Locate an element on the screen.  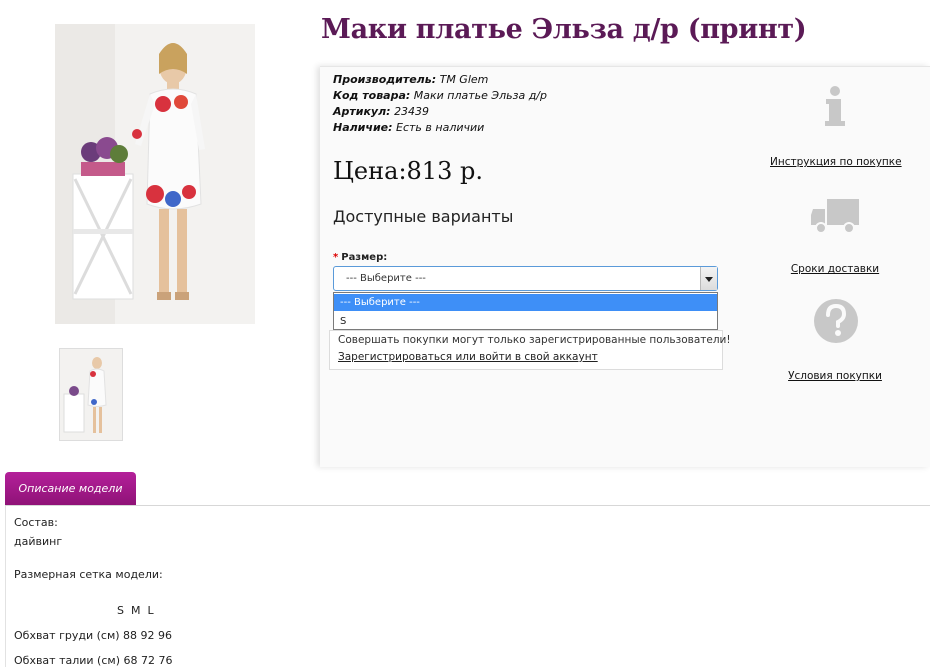
manufacturer-row: Производитель: TM Glem is located at coordinates (440, 80).